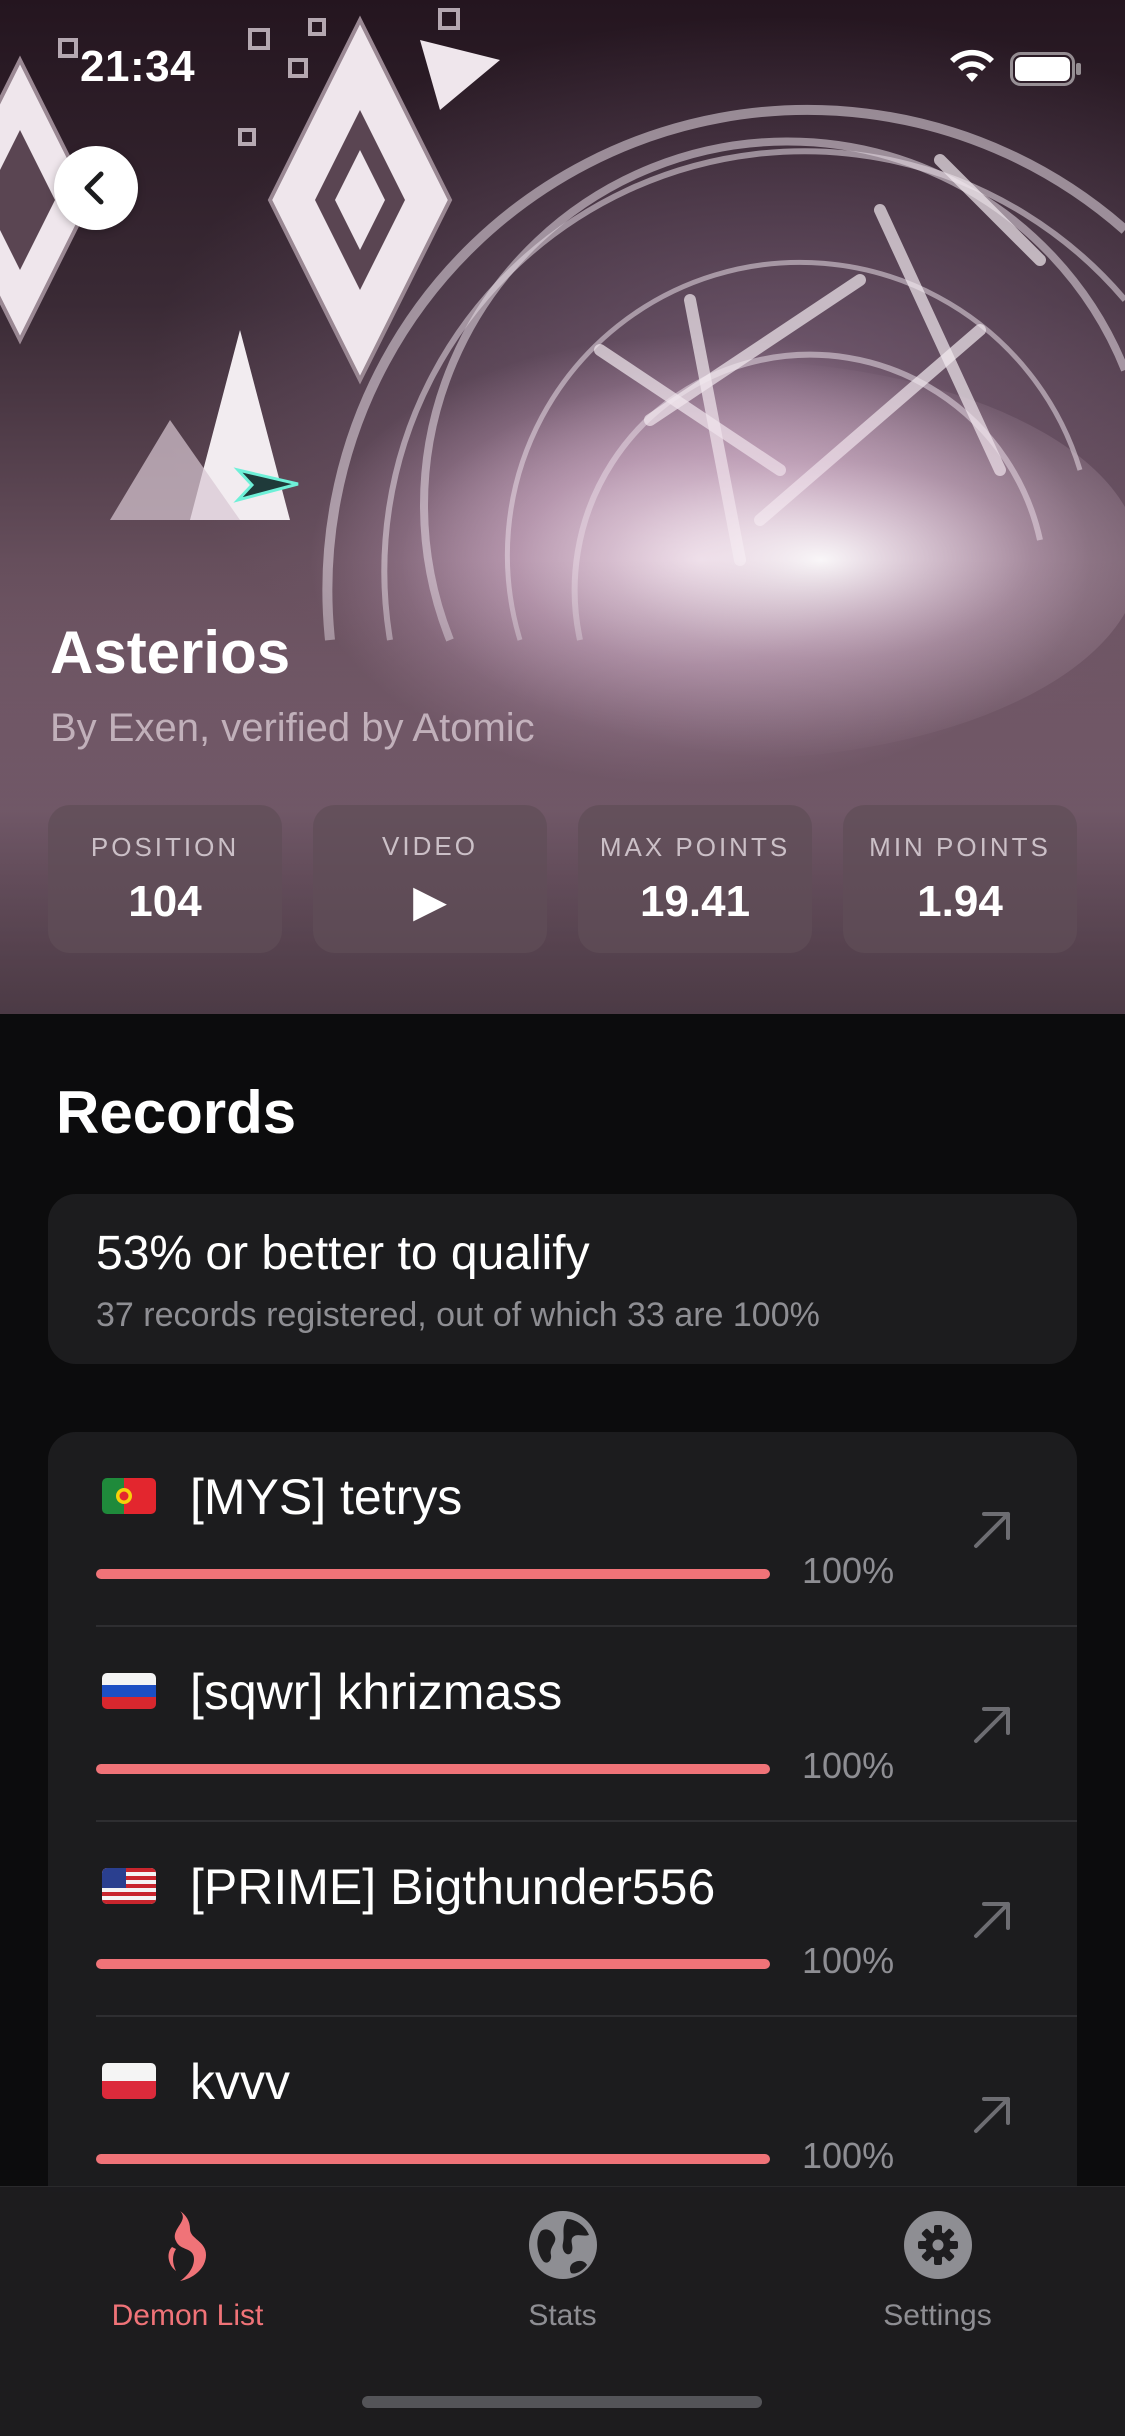  I want to click on stat-label: MAX POINTS, so click(695, 846).